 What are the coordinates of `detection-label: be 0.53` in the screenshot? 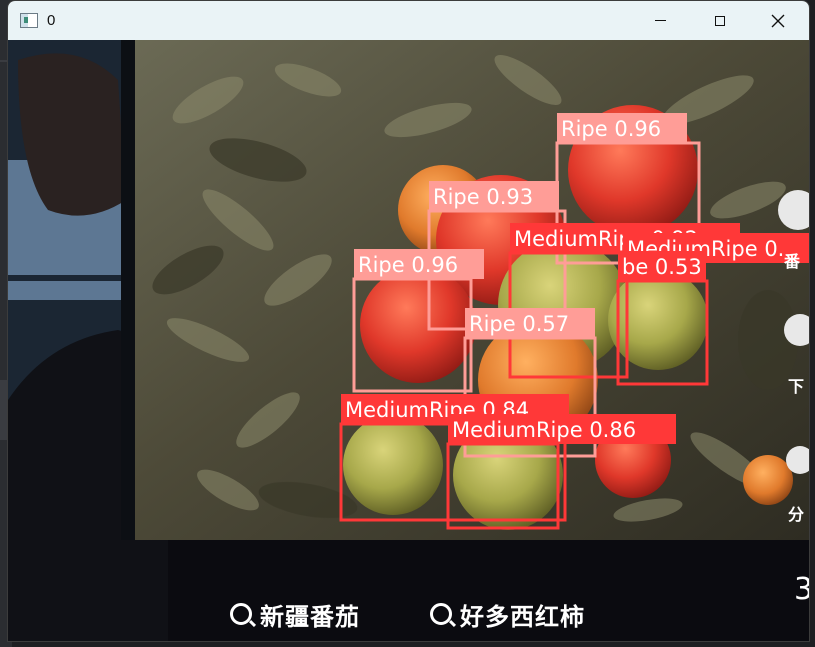 It's located at (662, 267).